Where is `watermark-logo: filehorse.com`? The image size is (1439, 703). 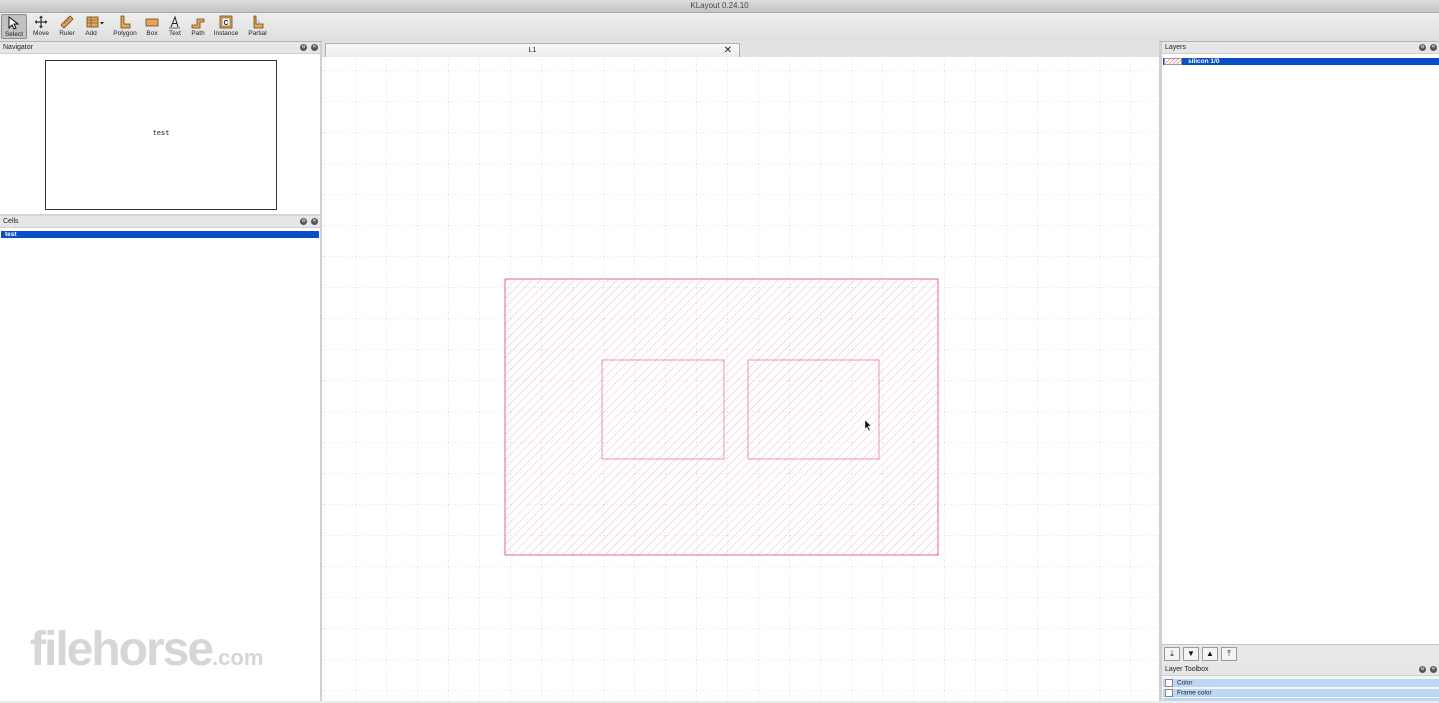 watermark-logo: filehorse.com is located at coordinates (146, 649).